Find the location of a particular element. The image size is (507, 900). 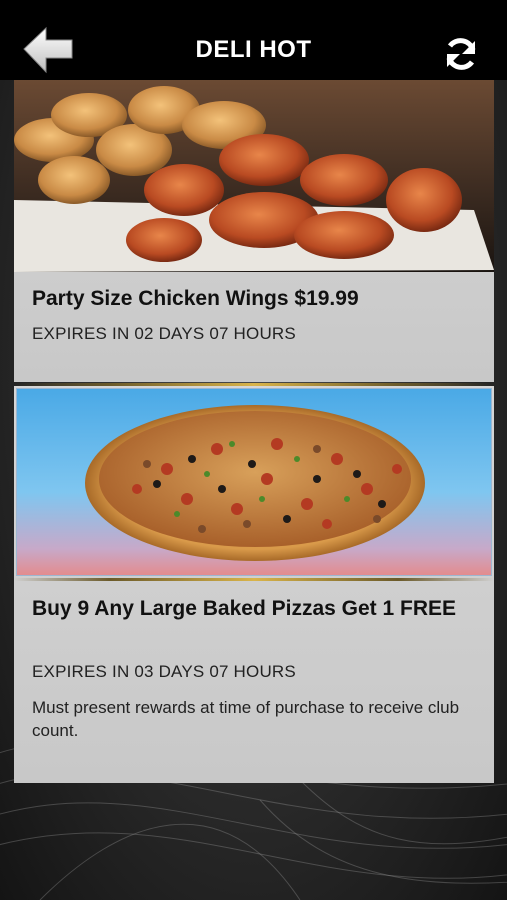

deal-title: Buy 9 Any Large Baked Pizzas Get 1 FREE is located at coordinates (244, 608).